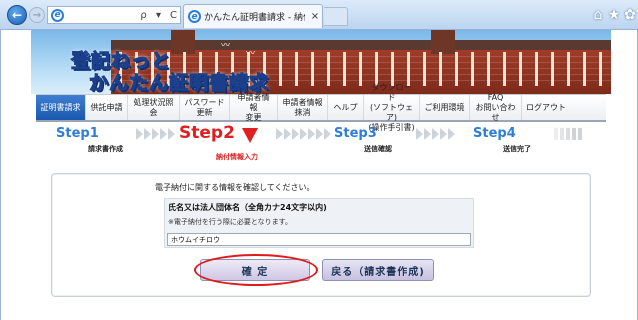 The height and width of the screenshot is (320, 638). I want to click on home-icon: ⌂, so click(598, 15).